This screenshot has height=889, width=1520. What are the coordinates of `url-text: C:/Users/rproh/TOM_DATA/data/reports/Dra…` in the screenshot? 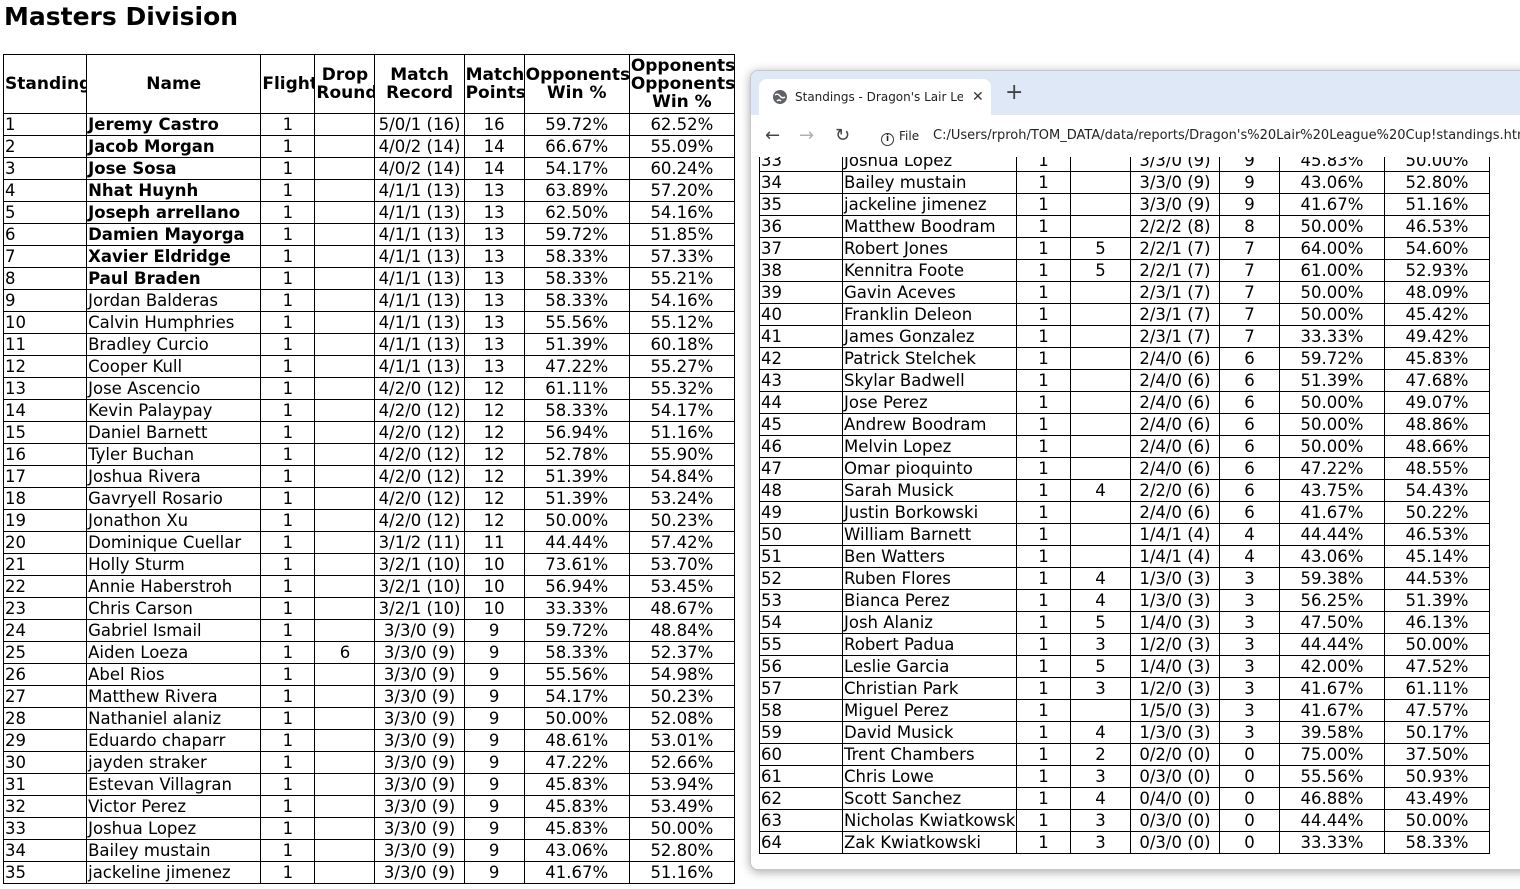 It's located at (1226, 136).